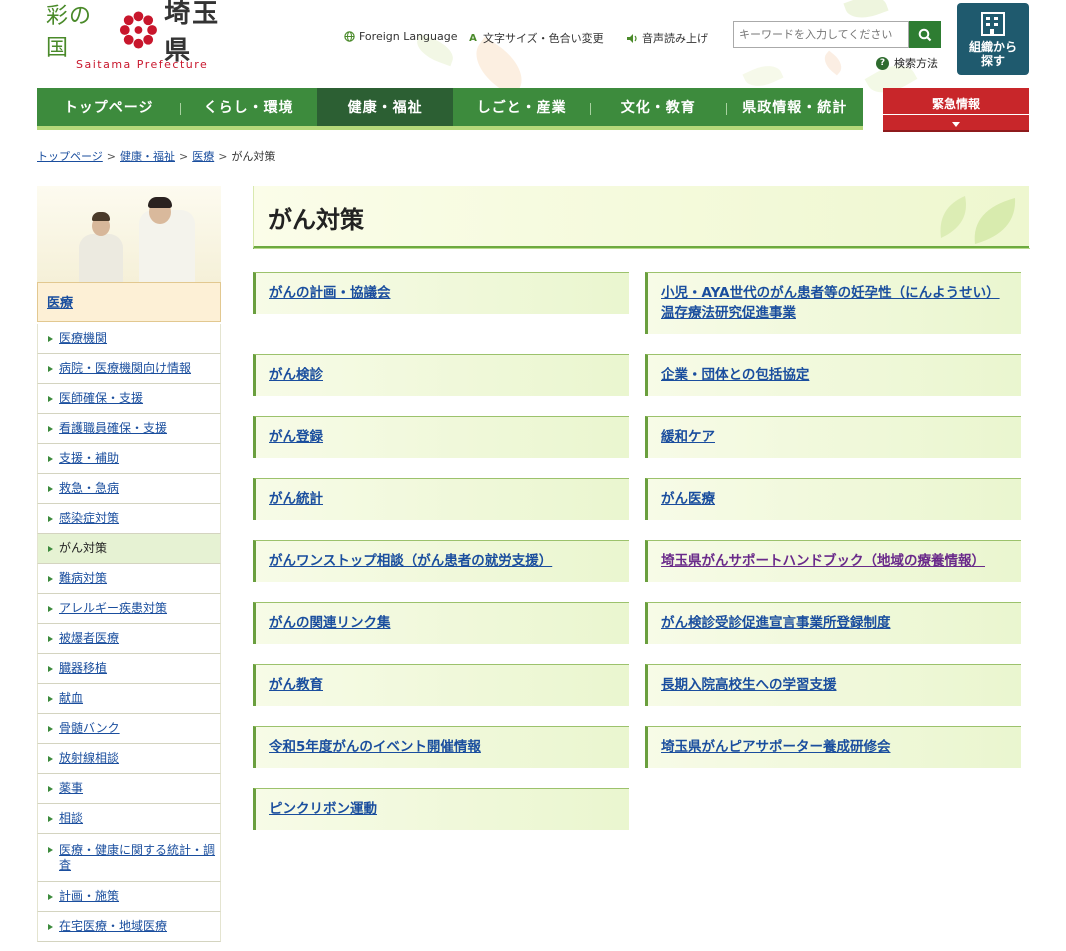  Describe the element at coordinates (330, 293) in the screenshot. I see `link-cancer-plan: がんの計画・協議会` at that location.